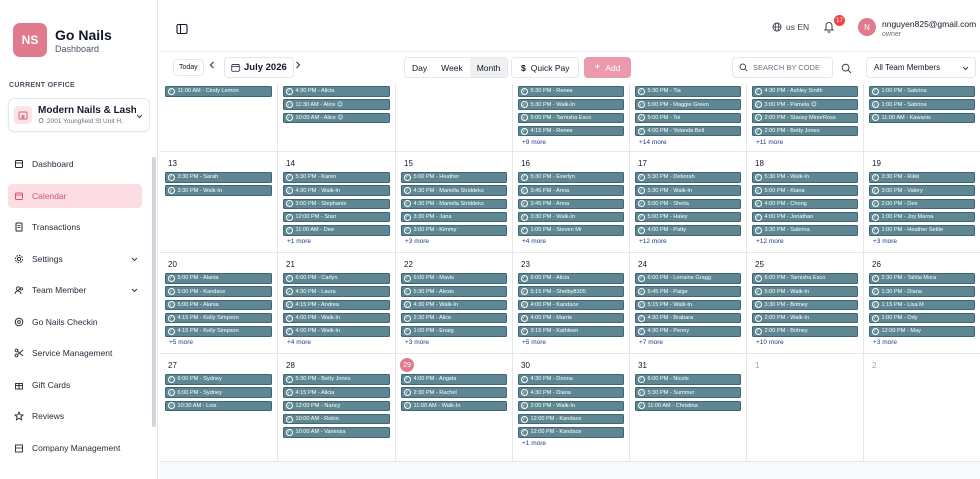 This screenshot has width=980, height=479. I want to click on appointment-chip: ✓ 4:00 PM - Kandace, so click(571, 305).